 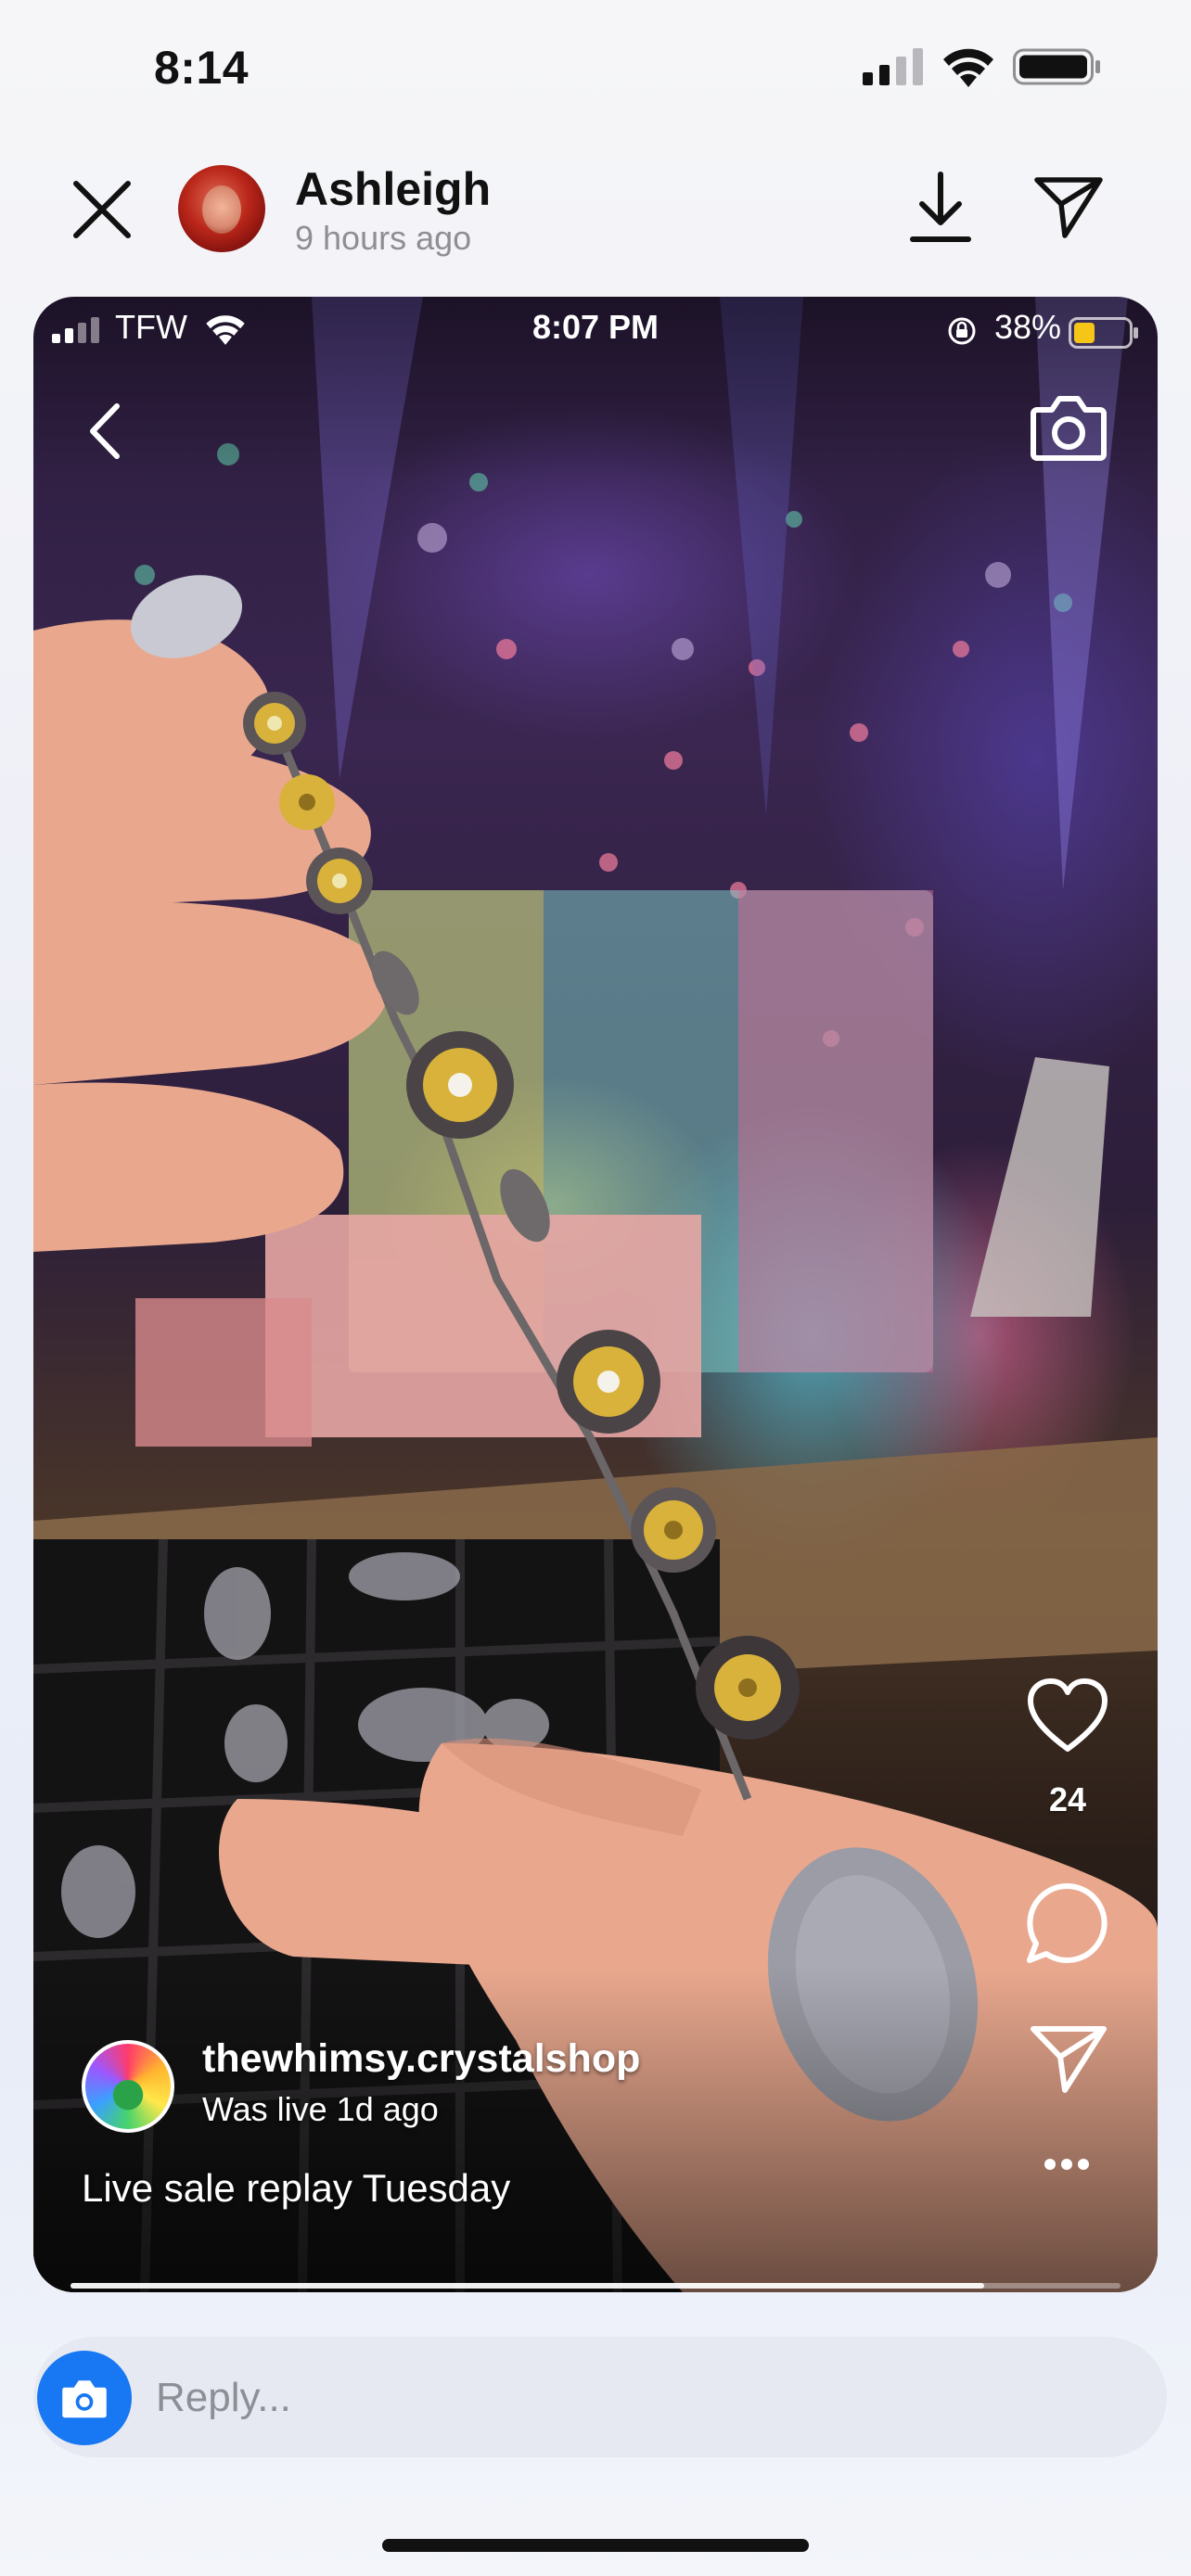 I want to click on chevron-left-icon, so click(x=105, y=431).